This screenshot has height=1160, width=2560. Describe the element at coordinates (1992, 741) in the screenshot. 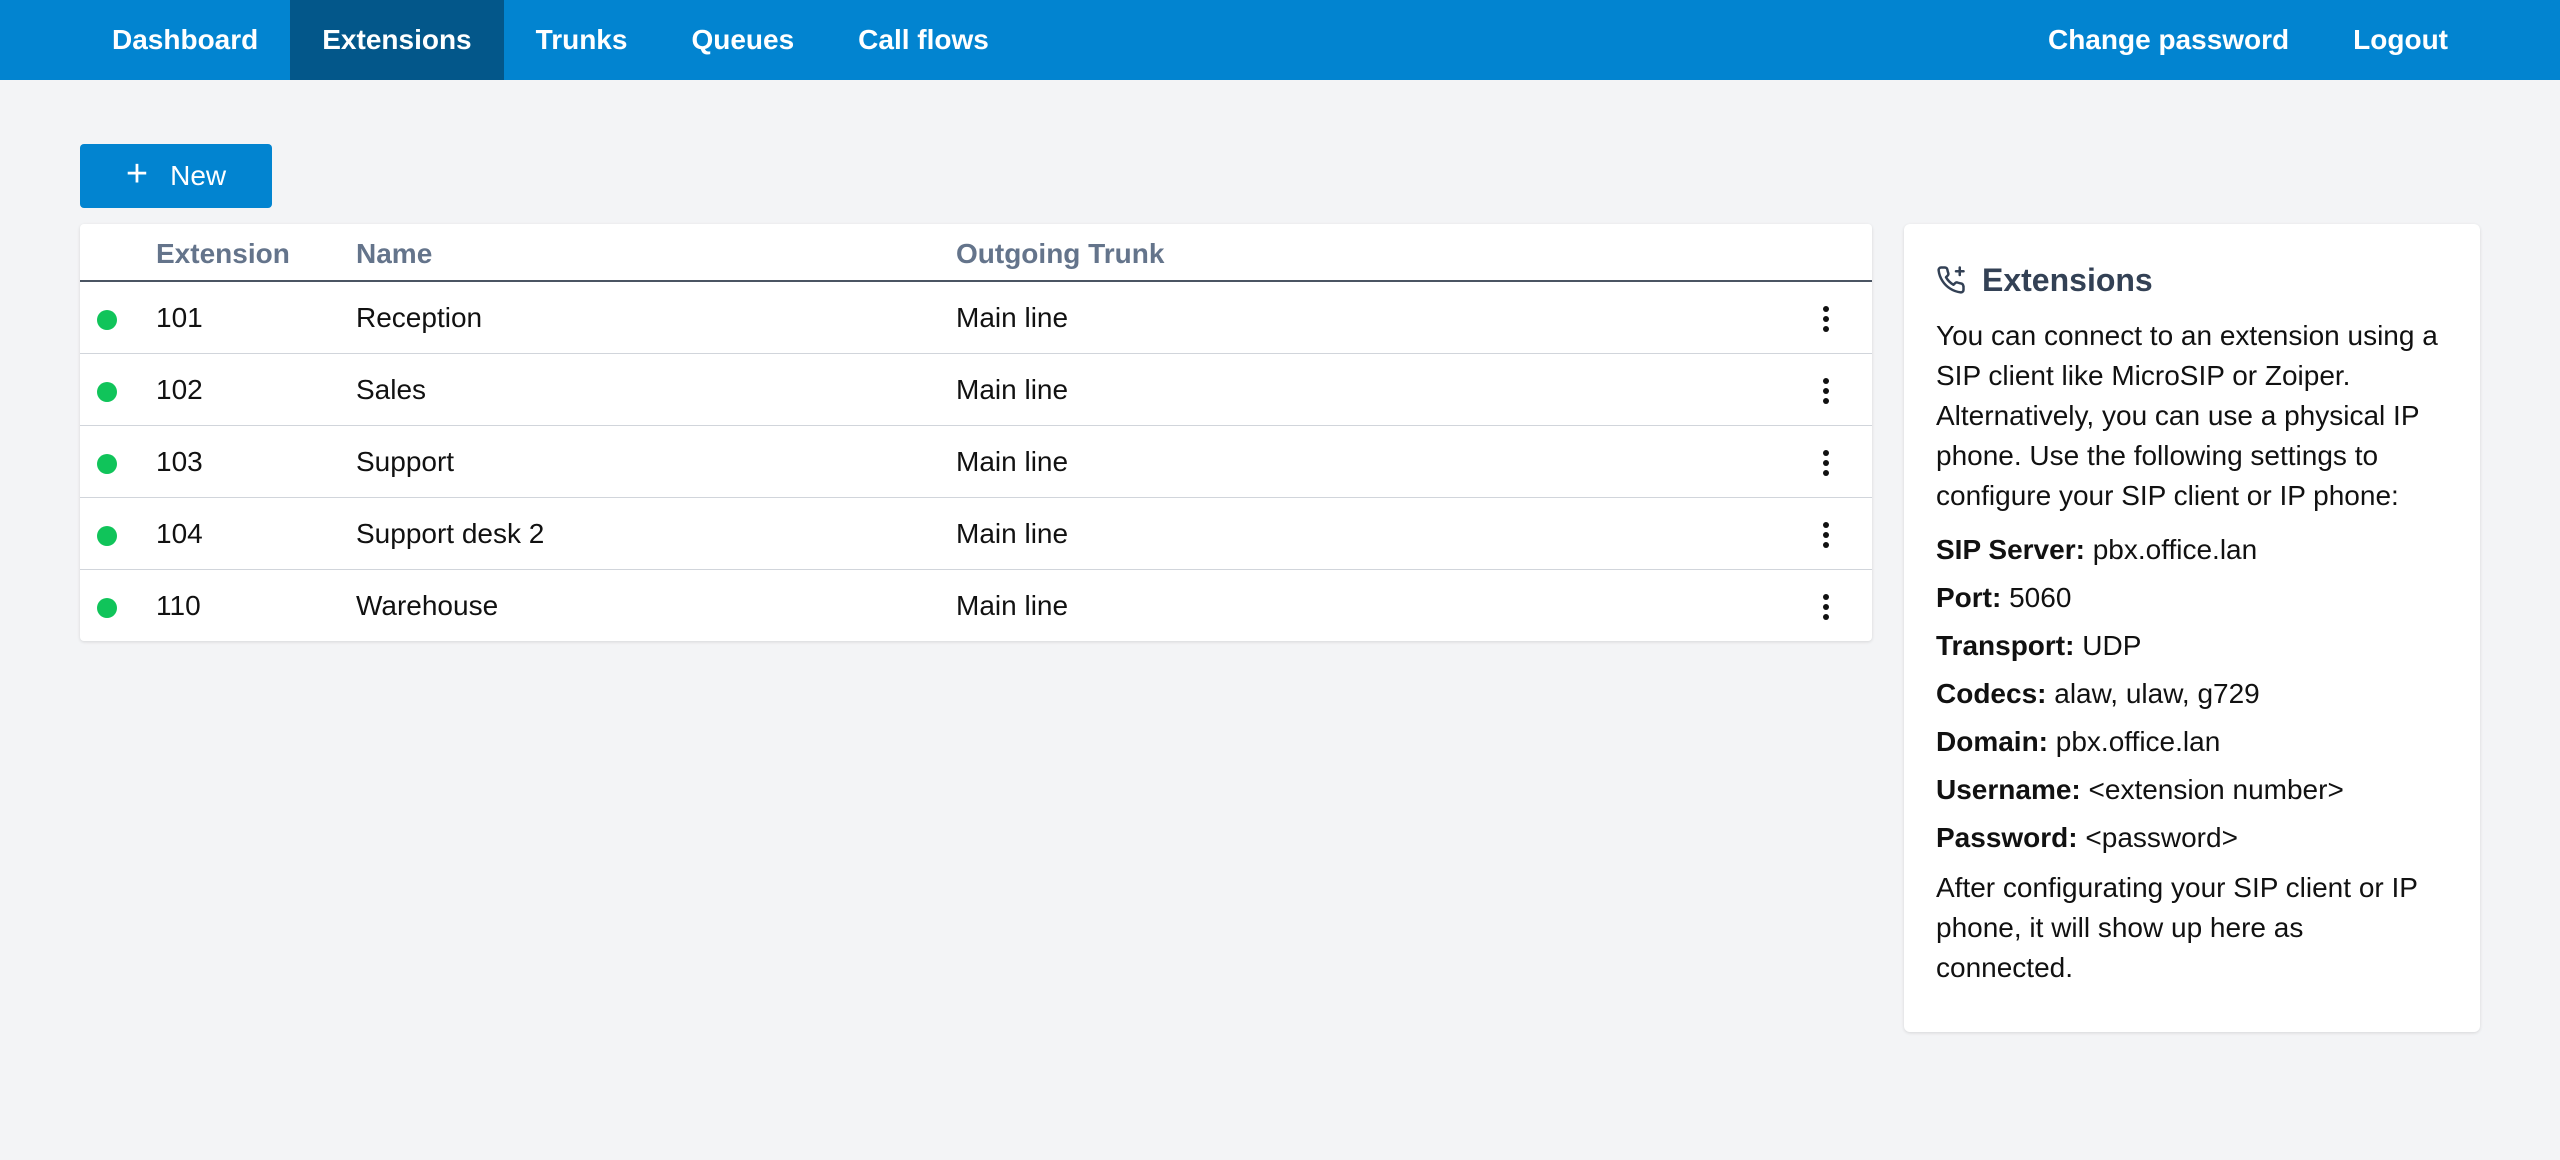

I see `setting-label: Domain:` at that location.